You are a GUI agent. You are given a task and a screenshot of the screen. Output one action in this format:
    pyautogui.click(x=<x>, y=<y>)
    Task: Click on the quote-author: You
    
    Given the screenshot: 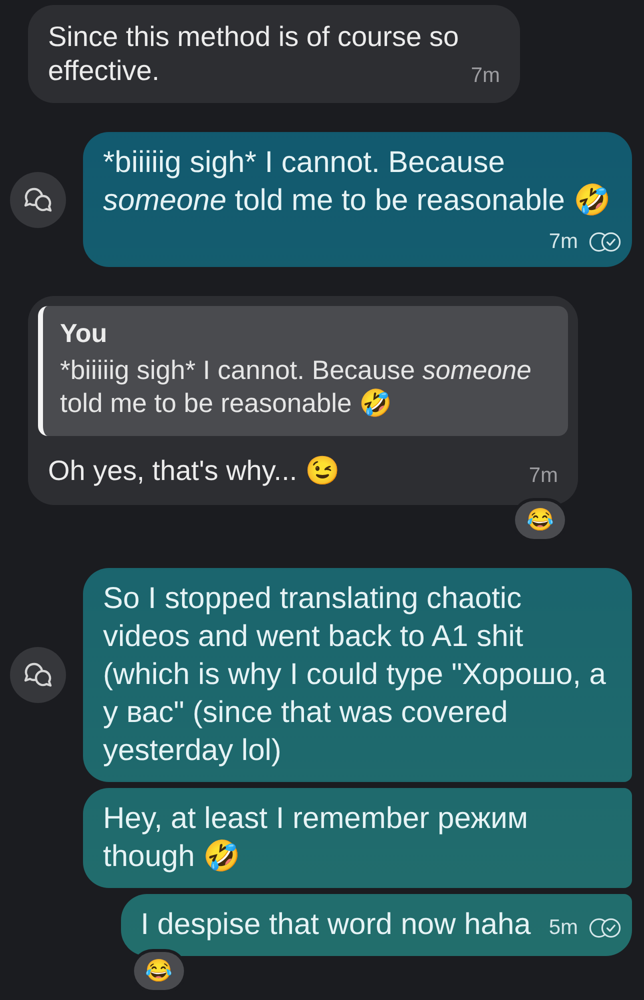 What is the action you would take?
    pyautogui.click(x=84, y=333)
    